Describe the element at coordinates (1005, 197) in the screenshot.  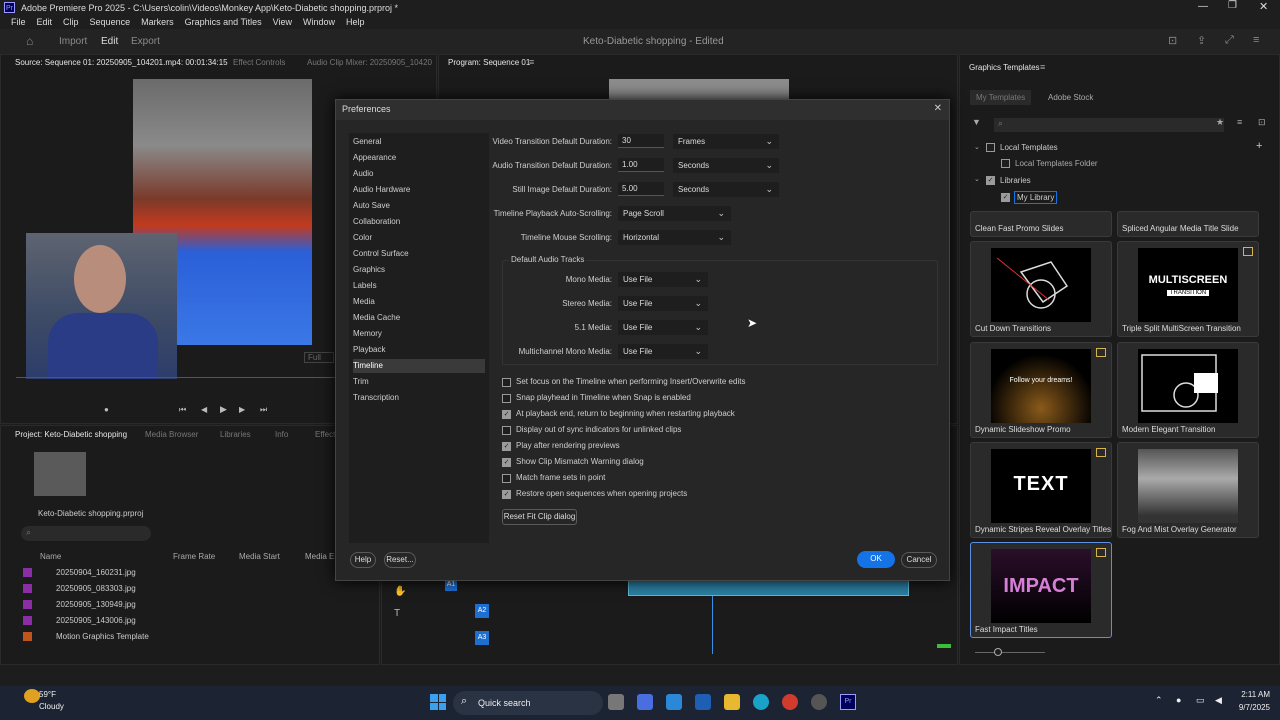
I see `my-library-checkbox: ✓` at that location.